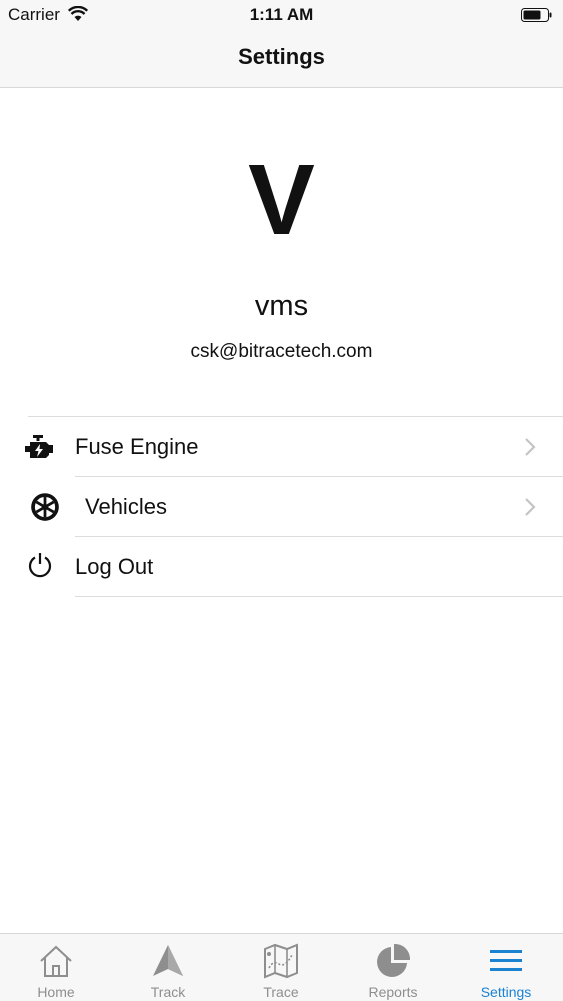 Image resolution: width=563 pixels, height=1001 pixels. What do you see at coordinates (39, 446) in the screenshot?
I see `engine-icon` at bounding box center [39, 446].